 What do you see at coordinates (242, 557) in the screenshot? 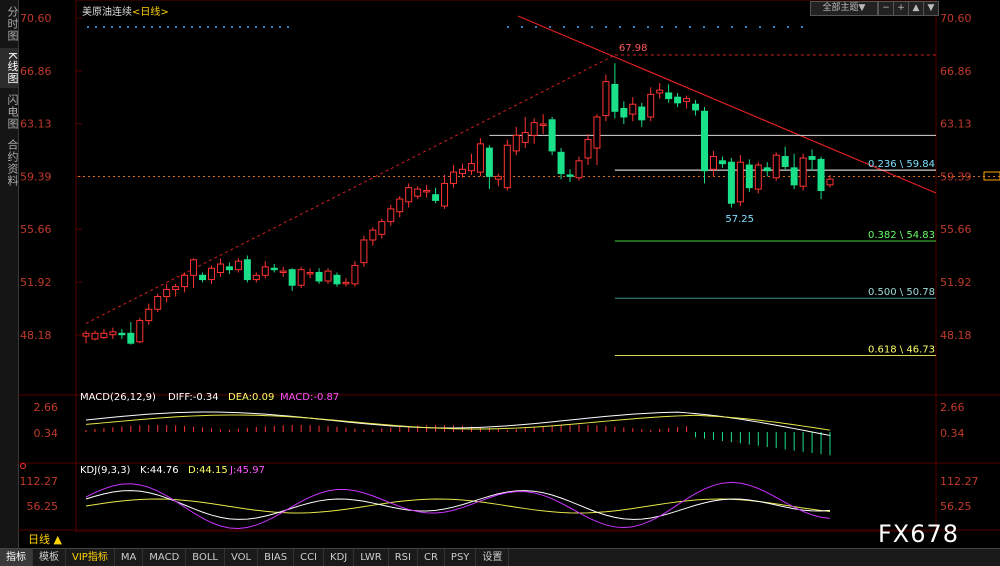
I see `vol-tab: VOL` at bounding box center [242, 557].